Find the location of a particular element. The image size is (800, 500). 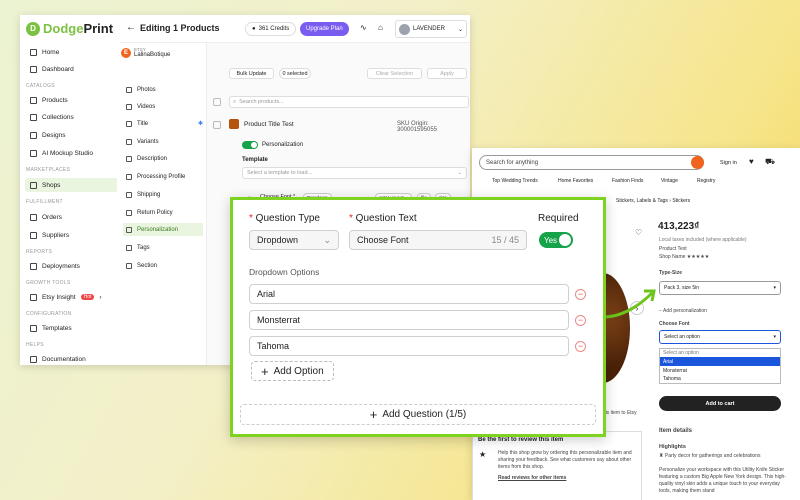

option-input: Tahoma is located at coordinates (409, 346).